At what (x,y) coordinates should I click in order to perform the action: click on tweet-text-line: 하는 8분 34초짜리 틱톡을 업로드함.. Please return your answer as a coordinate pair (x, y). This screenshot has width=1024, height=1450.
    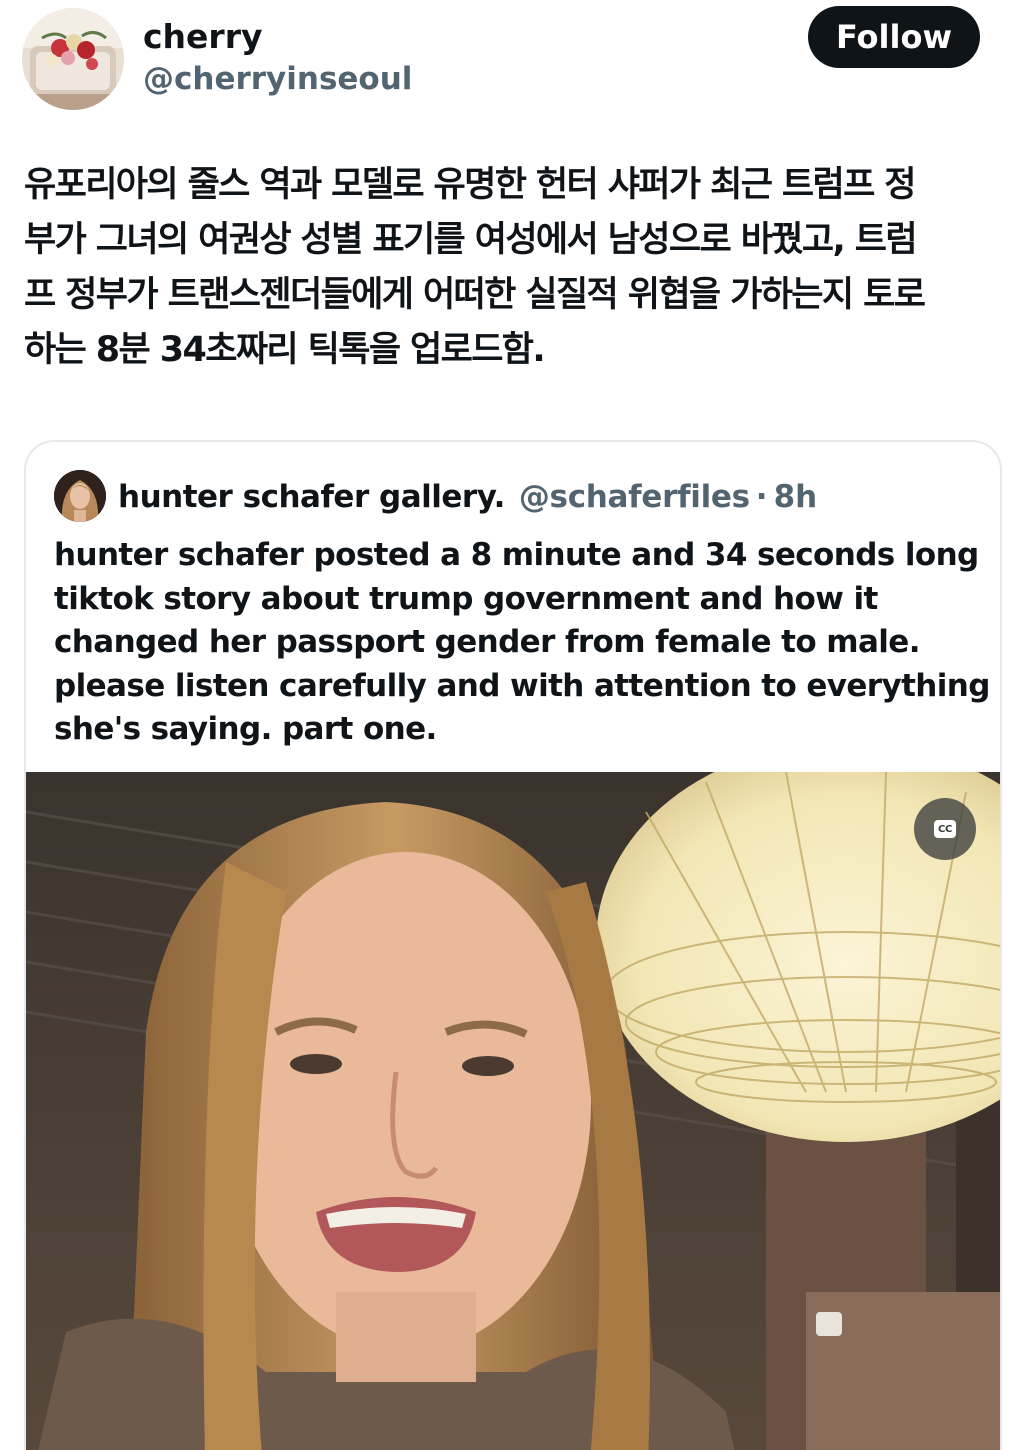
    Looking at the image, I should click on (285, 350).